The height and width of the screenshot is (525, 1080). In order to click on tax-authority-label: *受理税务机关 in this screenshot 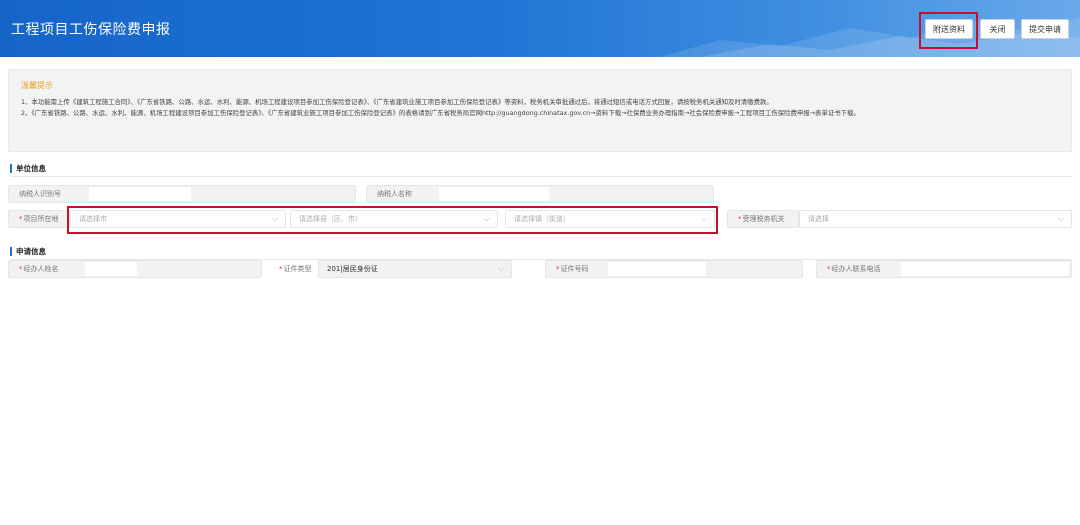, I will do `click(761, 219)`.